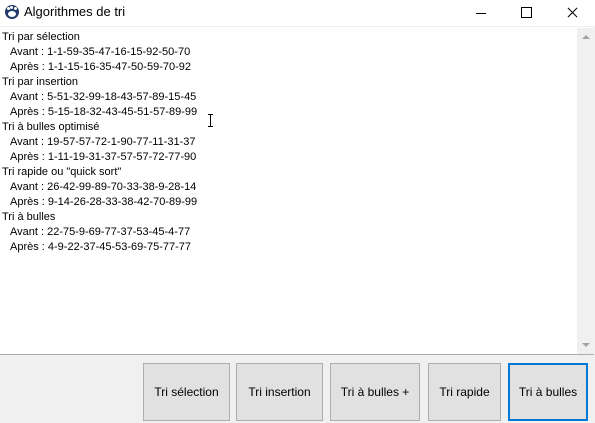 This screenshot has height=423, width=595. I want to click on after-line: Après : 9-14-26-28-33-38-42-70-89-99, so click(104, 202).